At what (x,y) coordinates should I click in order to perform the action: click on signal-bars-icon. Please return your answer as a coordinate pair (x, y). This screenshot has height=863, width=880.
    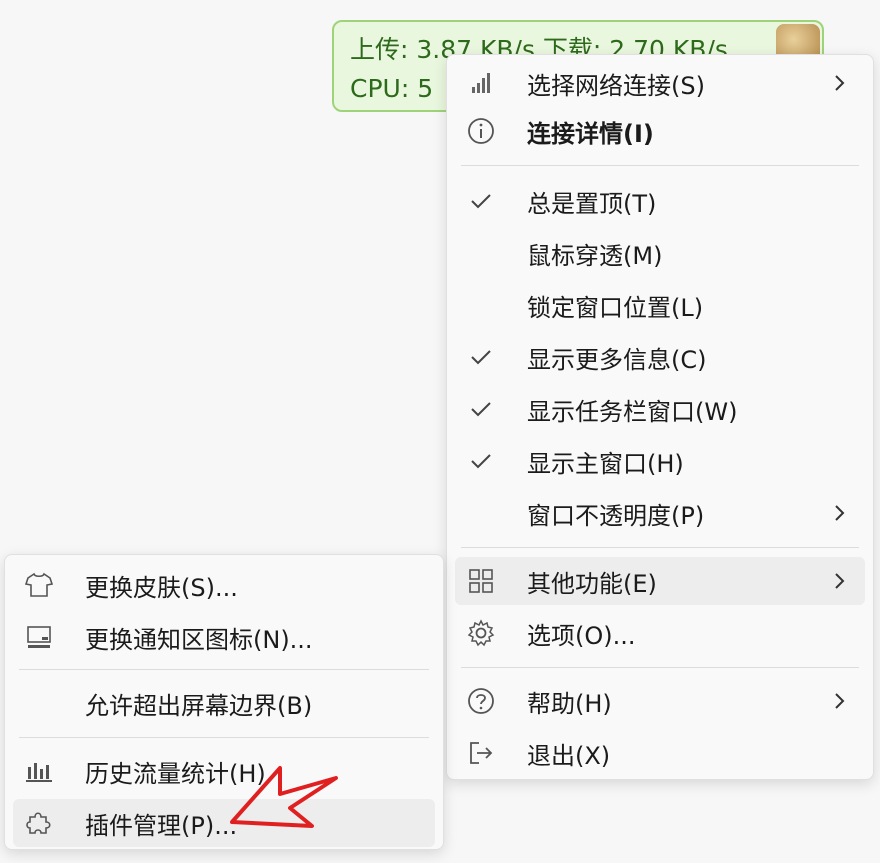
    Looking at the image, I should click on (481, 83).